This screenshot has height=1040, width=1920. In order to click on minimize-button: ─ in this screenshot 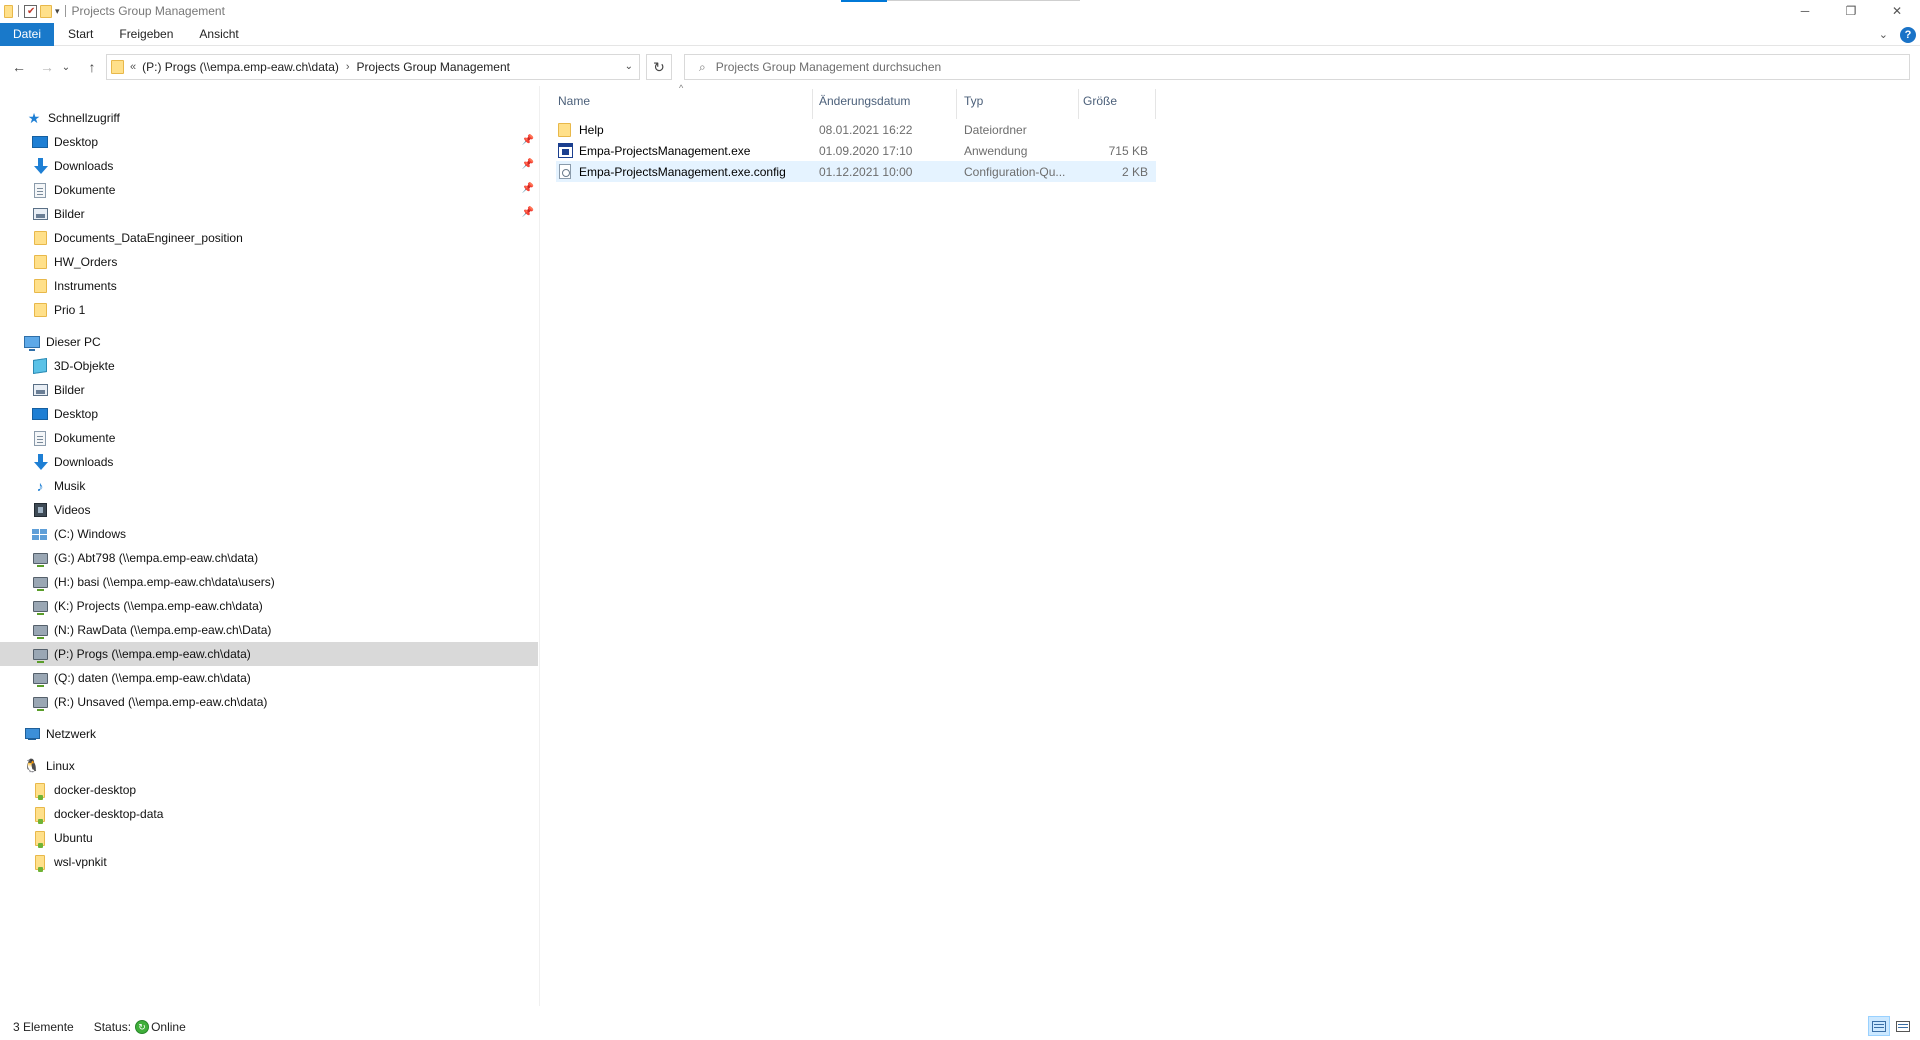, I will do `click(1805, 11)`.